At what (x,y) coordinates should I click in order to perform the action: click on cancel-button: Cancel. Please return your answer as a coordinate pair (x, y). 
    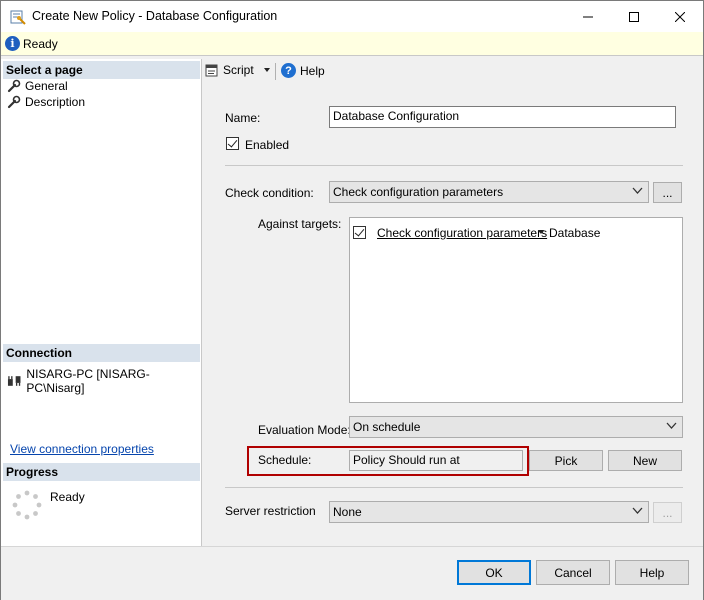
    Looking at the image, I should click on (573, 572).